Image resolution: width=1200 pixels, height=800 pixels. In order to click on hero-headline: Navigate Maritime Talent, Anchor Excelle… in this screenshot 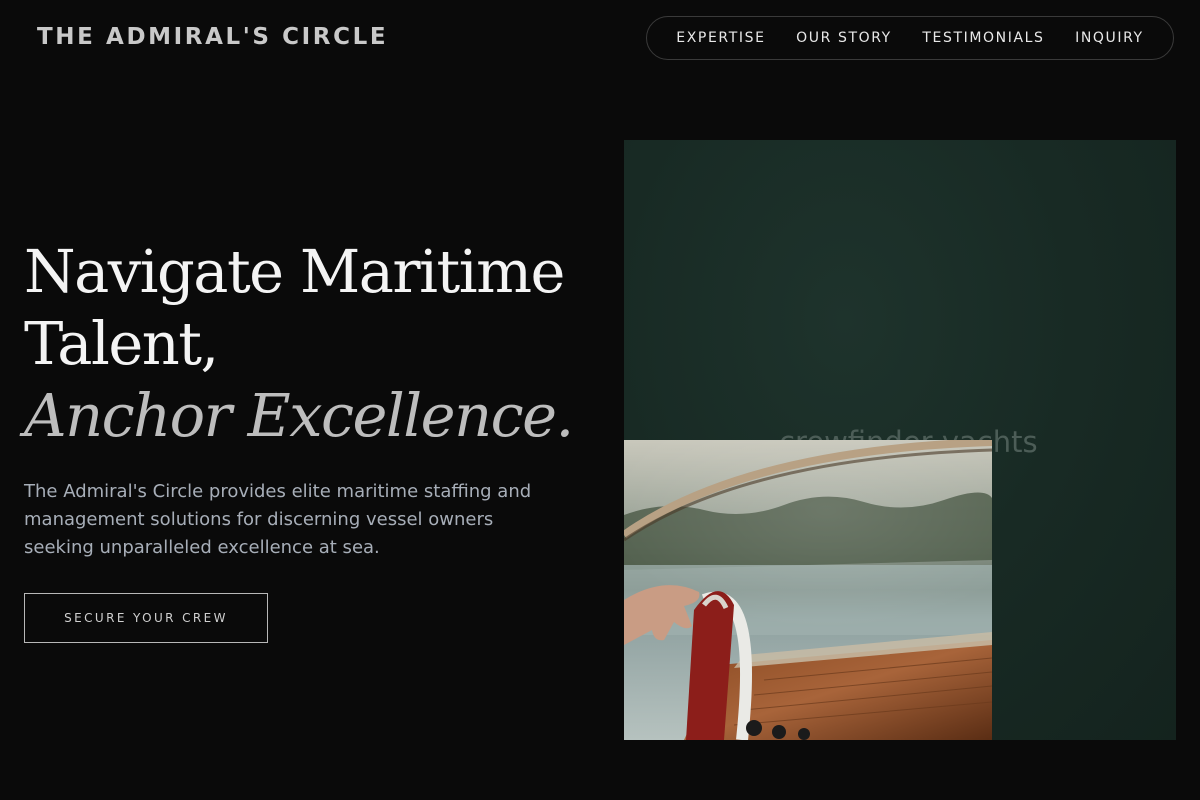, I will do `click(314, 344)`.